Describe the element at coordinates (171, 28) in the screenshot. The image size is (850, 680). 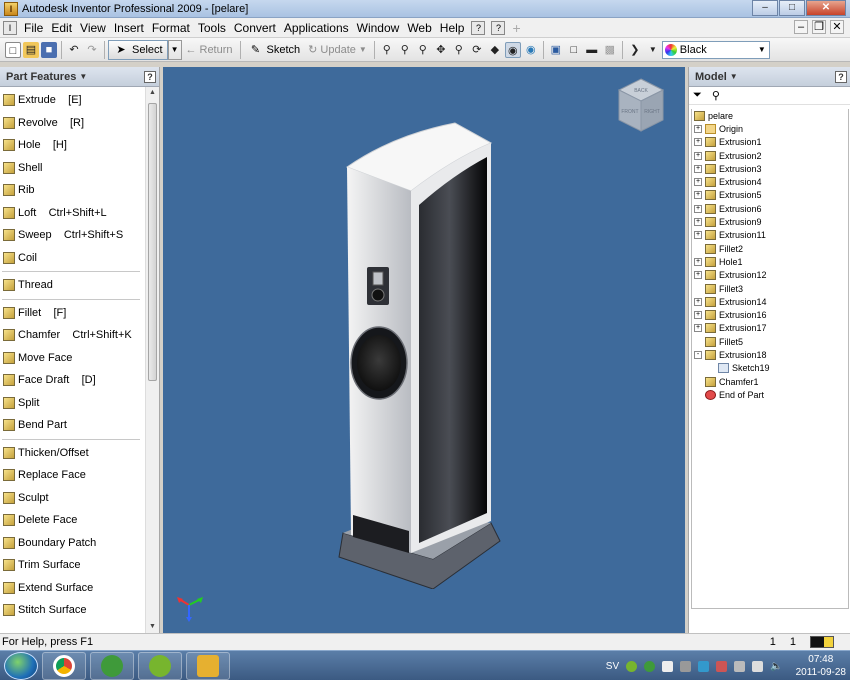
I see `menu-format: Format` at that location.